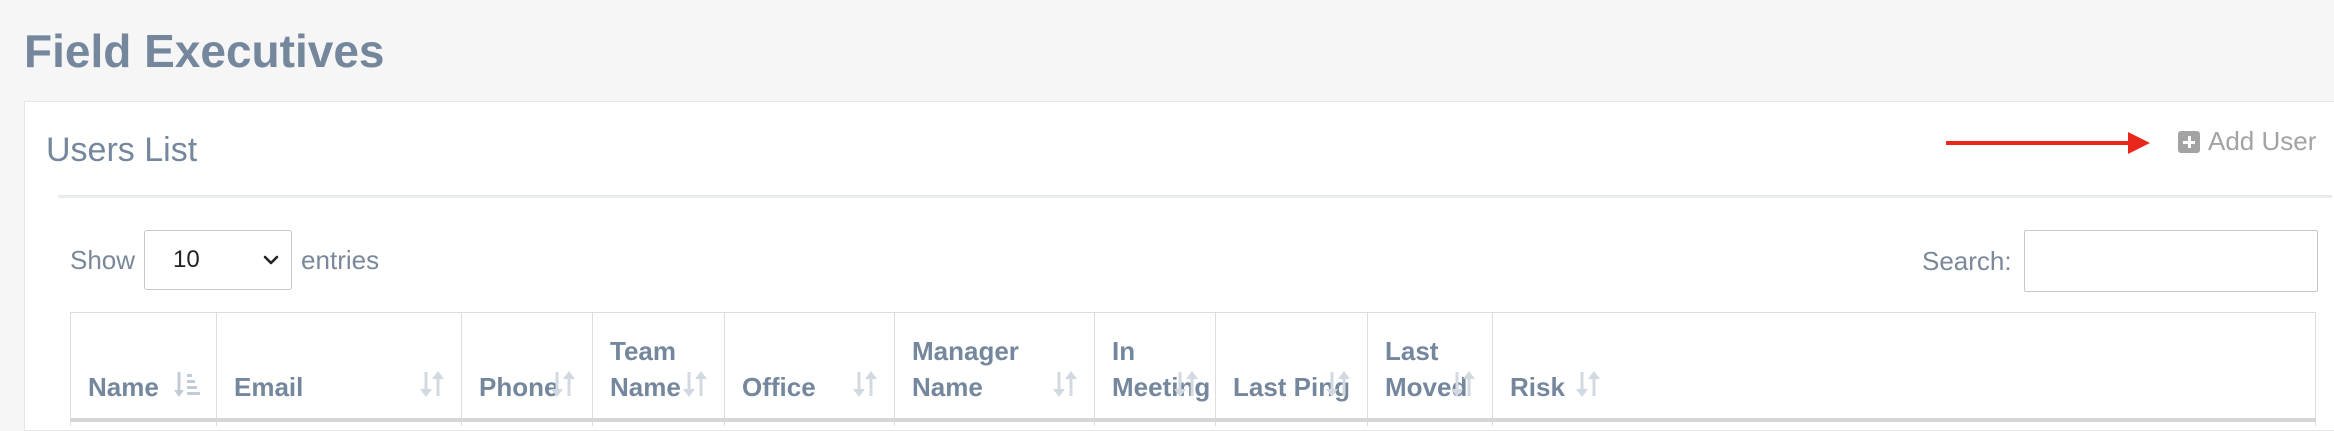 Image resolution: width=2334 pixels, height=431 pixels. Describe the element at coordinates (1193, 420) in the screenshot. I see `table-header-bottom-border` at that location.